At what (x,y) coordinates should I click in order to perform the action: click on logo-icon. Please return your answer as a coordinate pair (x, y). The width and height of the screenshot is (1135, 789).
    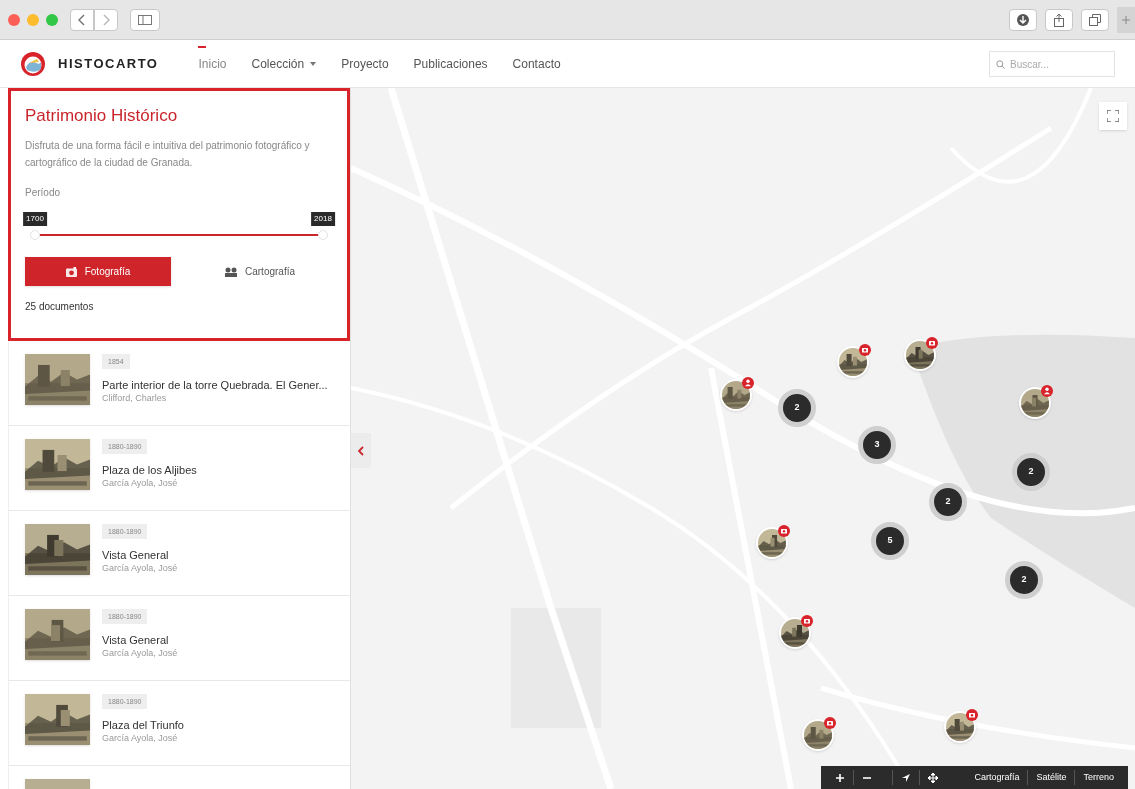
    Looking at the image, I should click on (33, 63).